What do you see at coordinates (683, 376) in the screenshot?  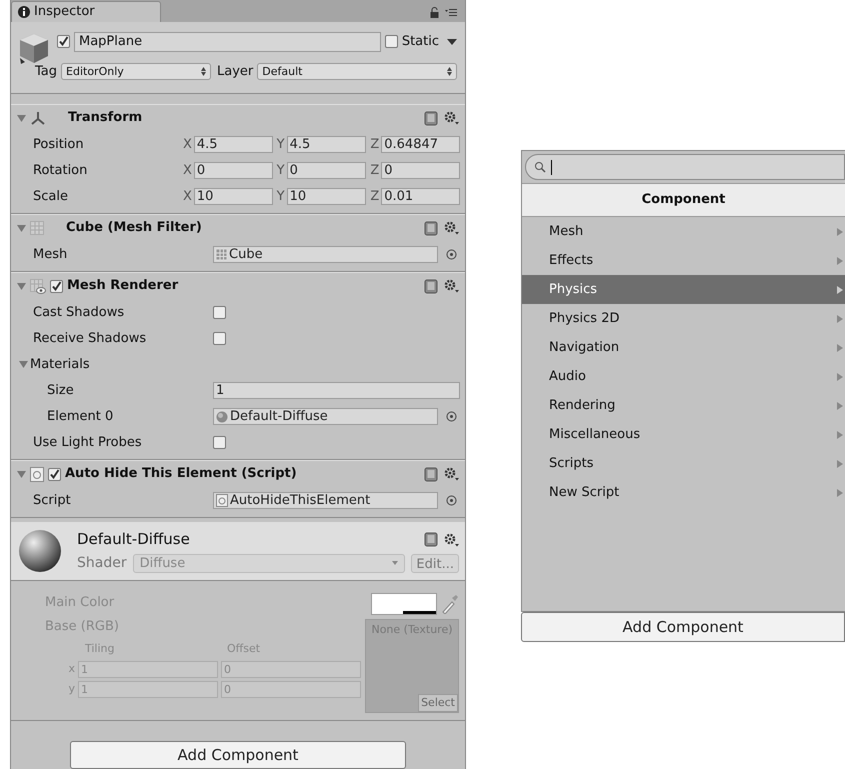 I see `menu-item: Audio` at bounding box center [683, 376].